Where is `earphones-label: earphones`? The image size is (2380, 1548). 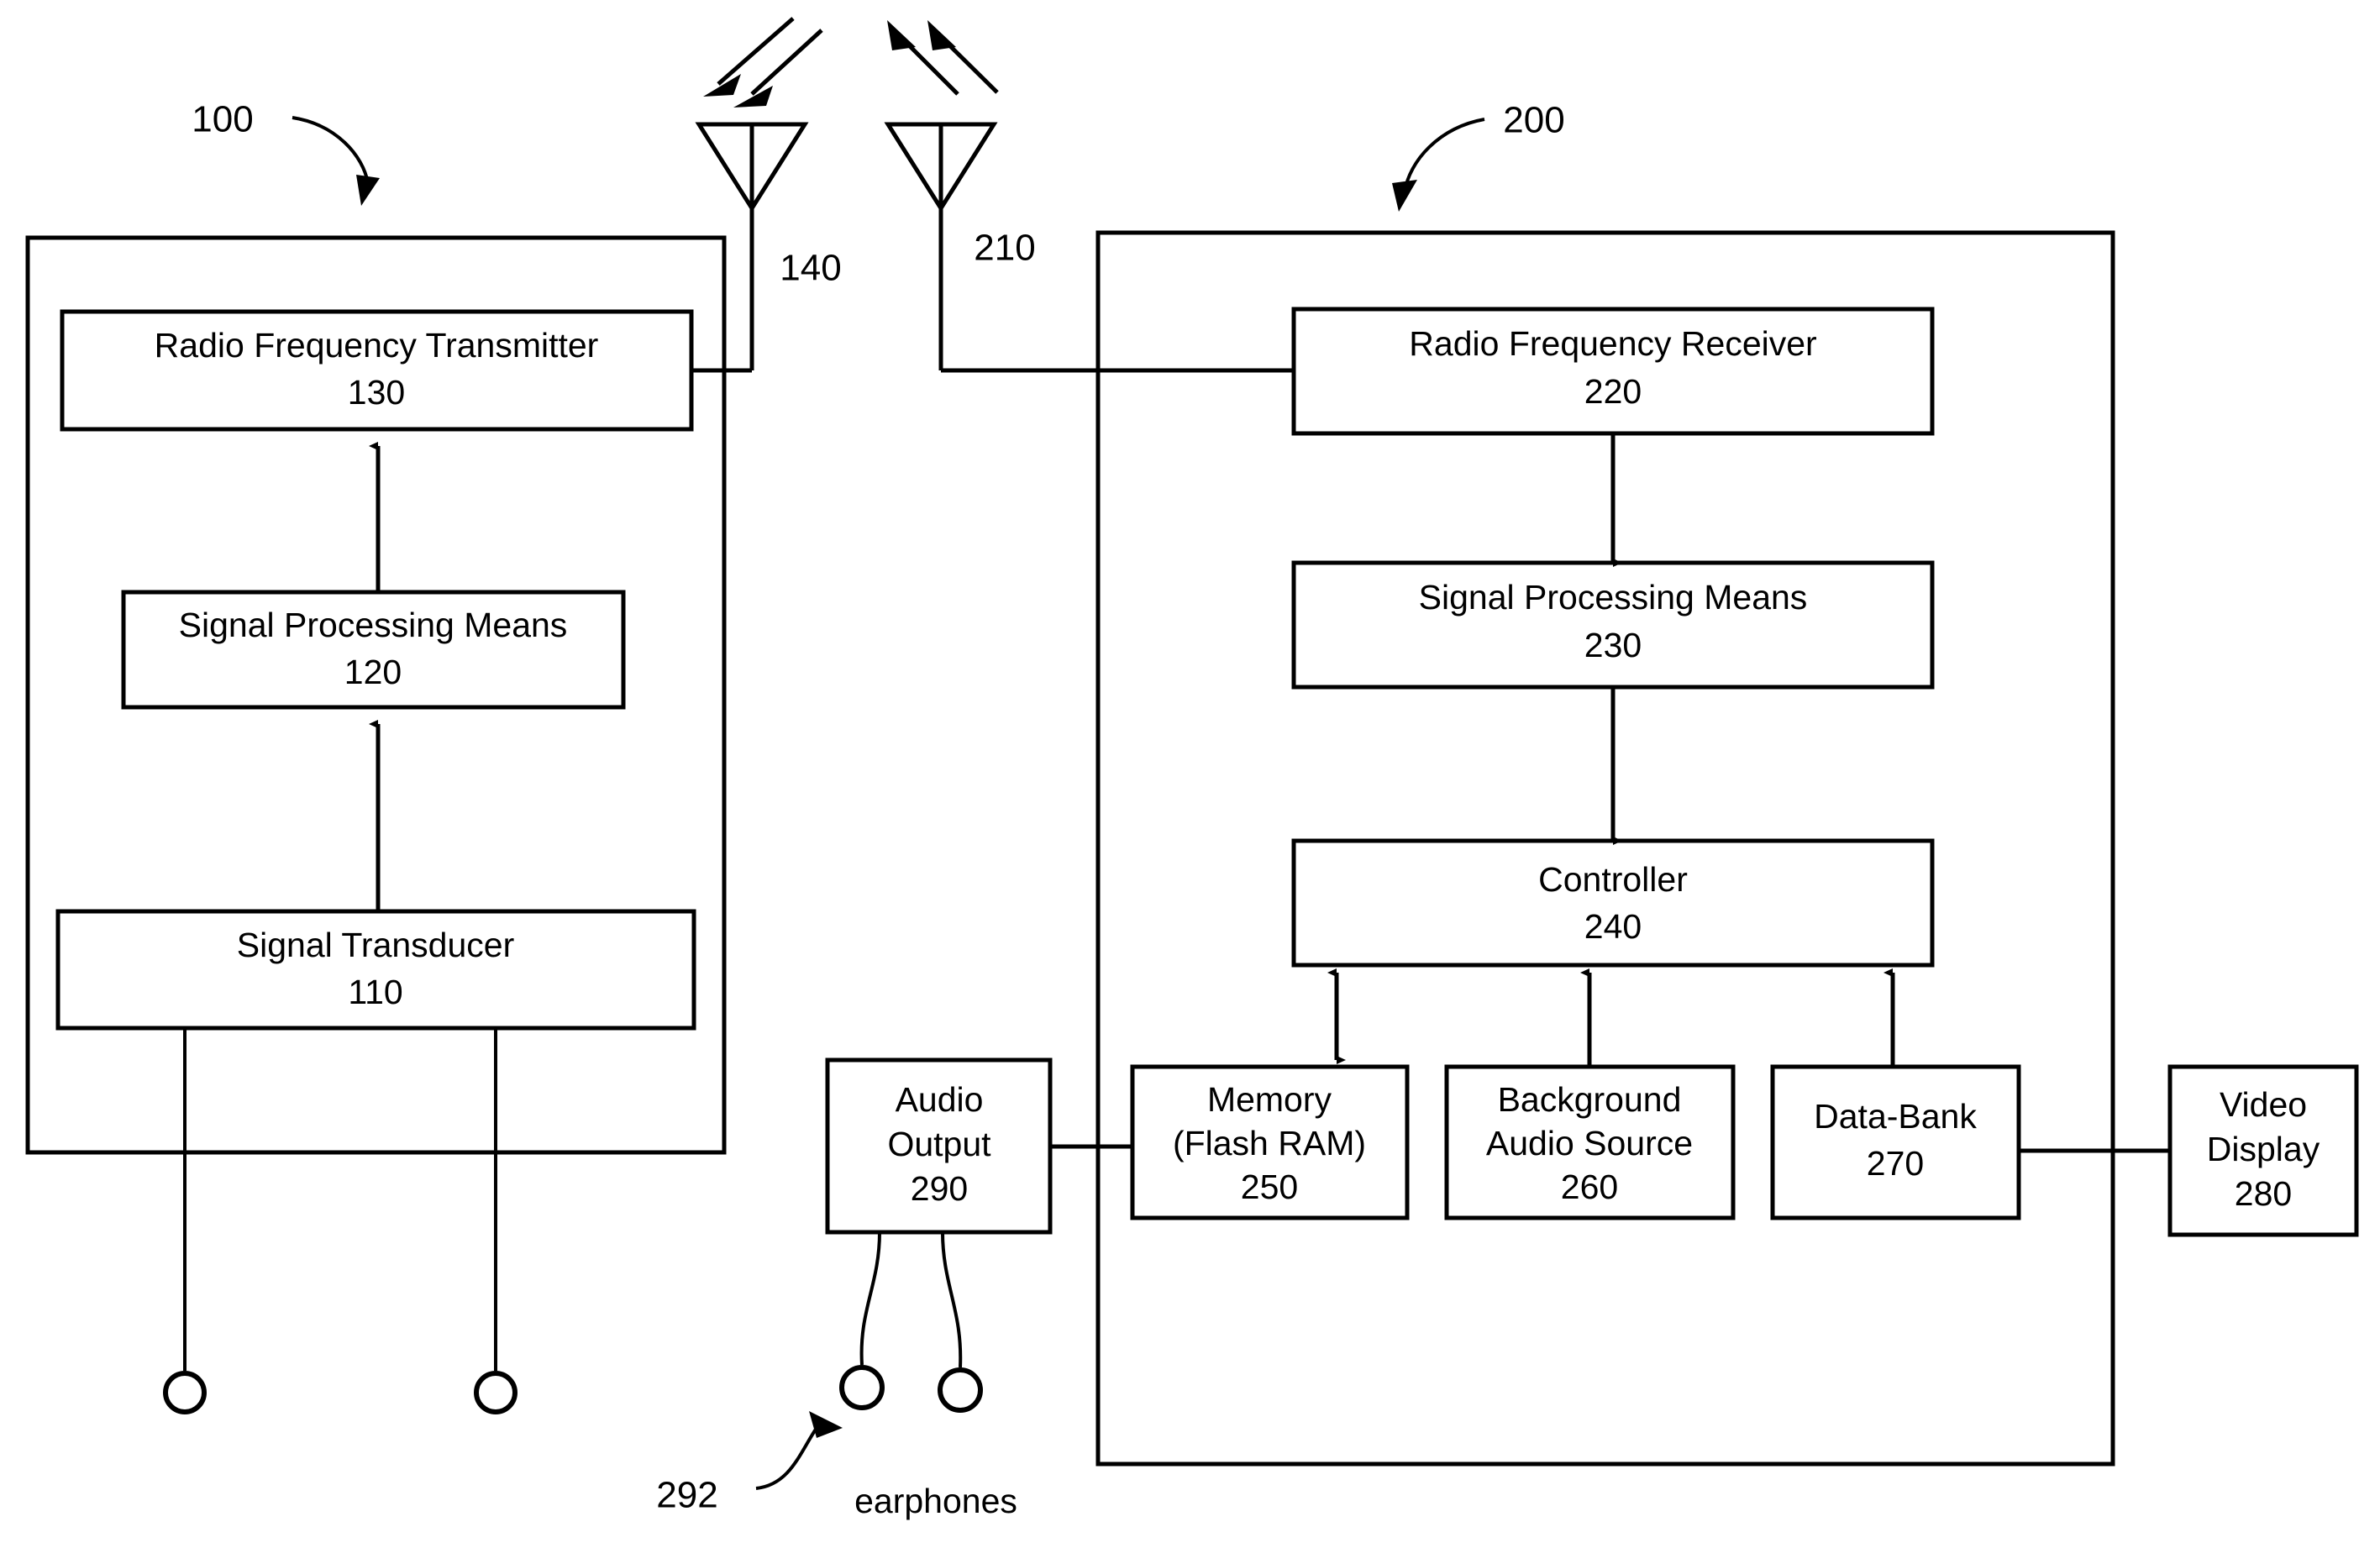 earphones-label: earphones is located at coordinates (935, 1501).